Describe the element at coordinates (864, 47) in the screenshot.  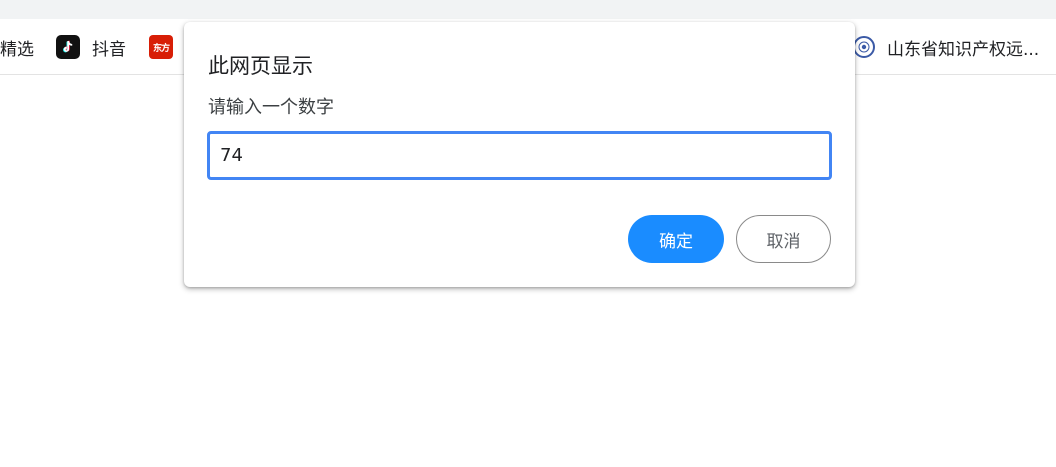
I see `seal-icon` at that location.